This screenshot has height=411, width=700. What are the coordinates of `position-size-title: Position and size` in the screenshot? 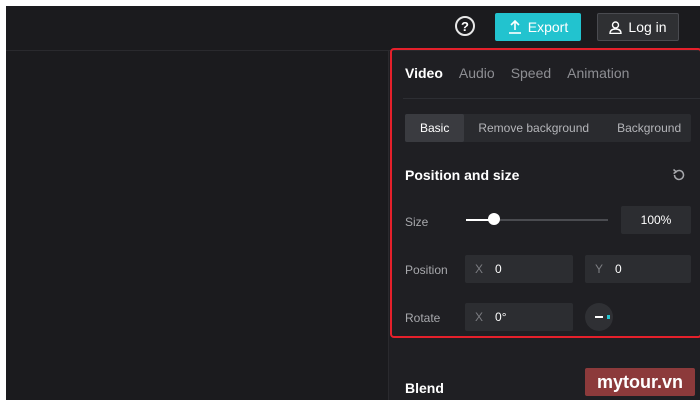 It's located at (462, 175).